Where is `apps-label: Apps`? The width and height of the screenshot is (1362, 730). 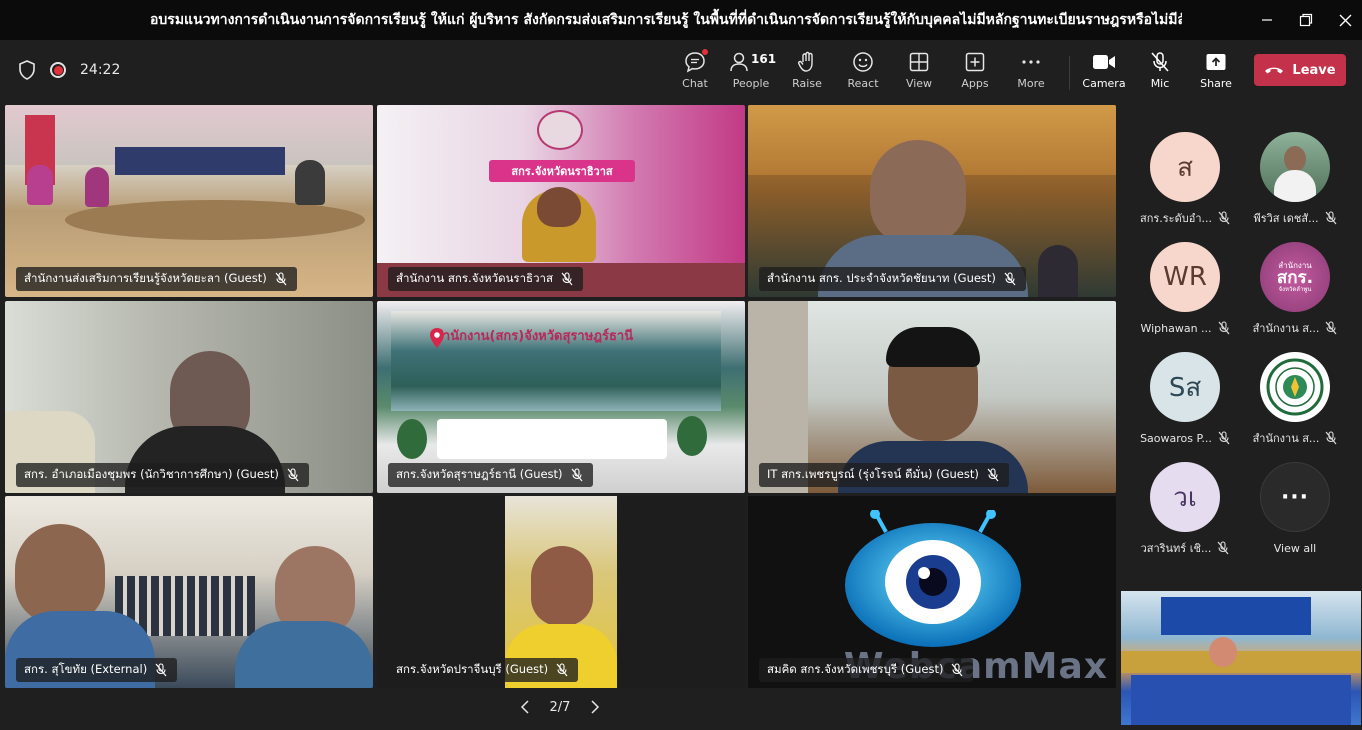 apps-label: Apps is located at coordinates (975, 83).